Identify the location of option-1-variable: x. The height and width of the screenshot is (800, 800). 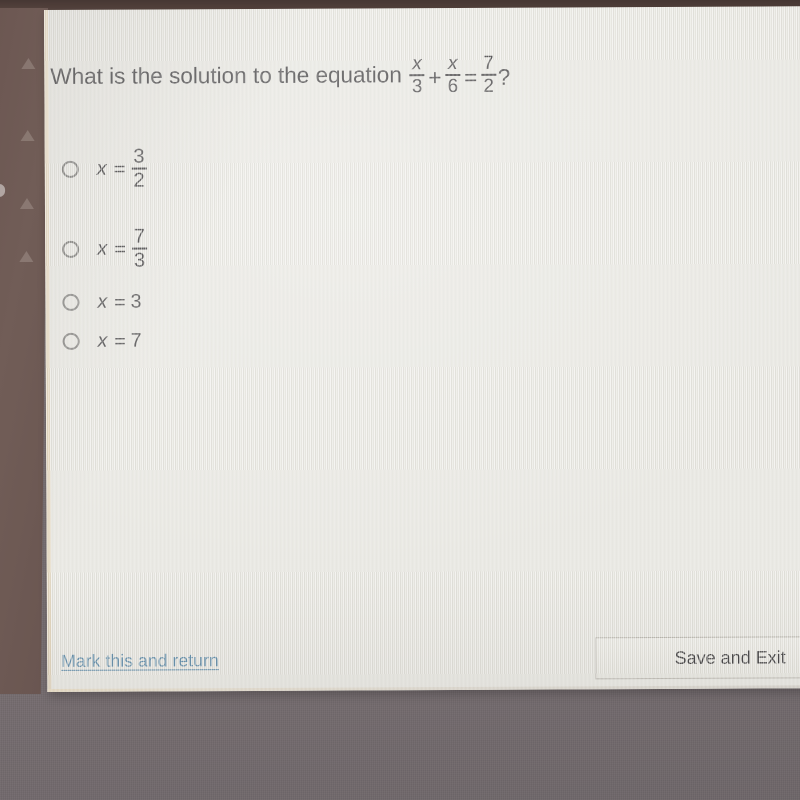
(102, 248).